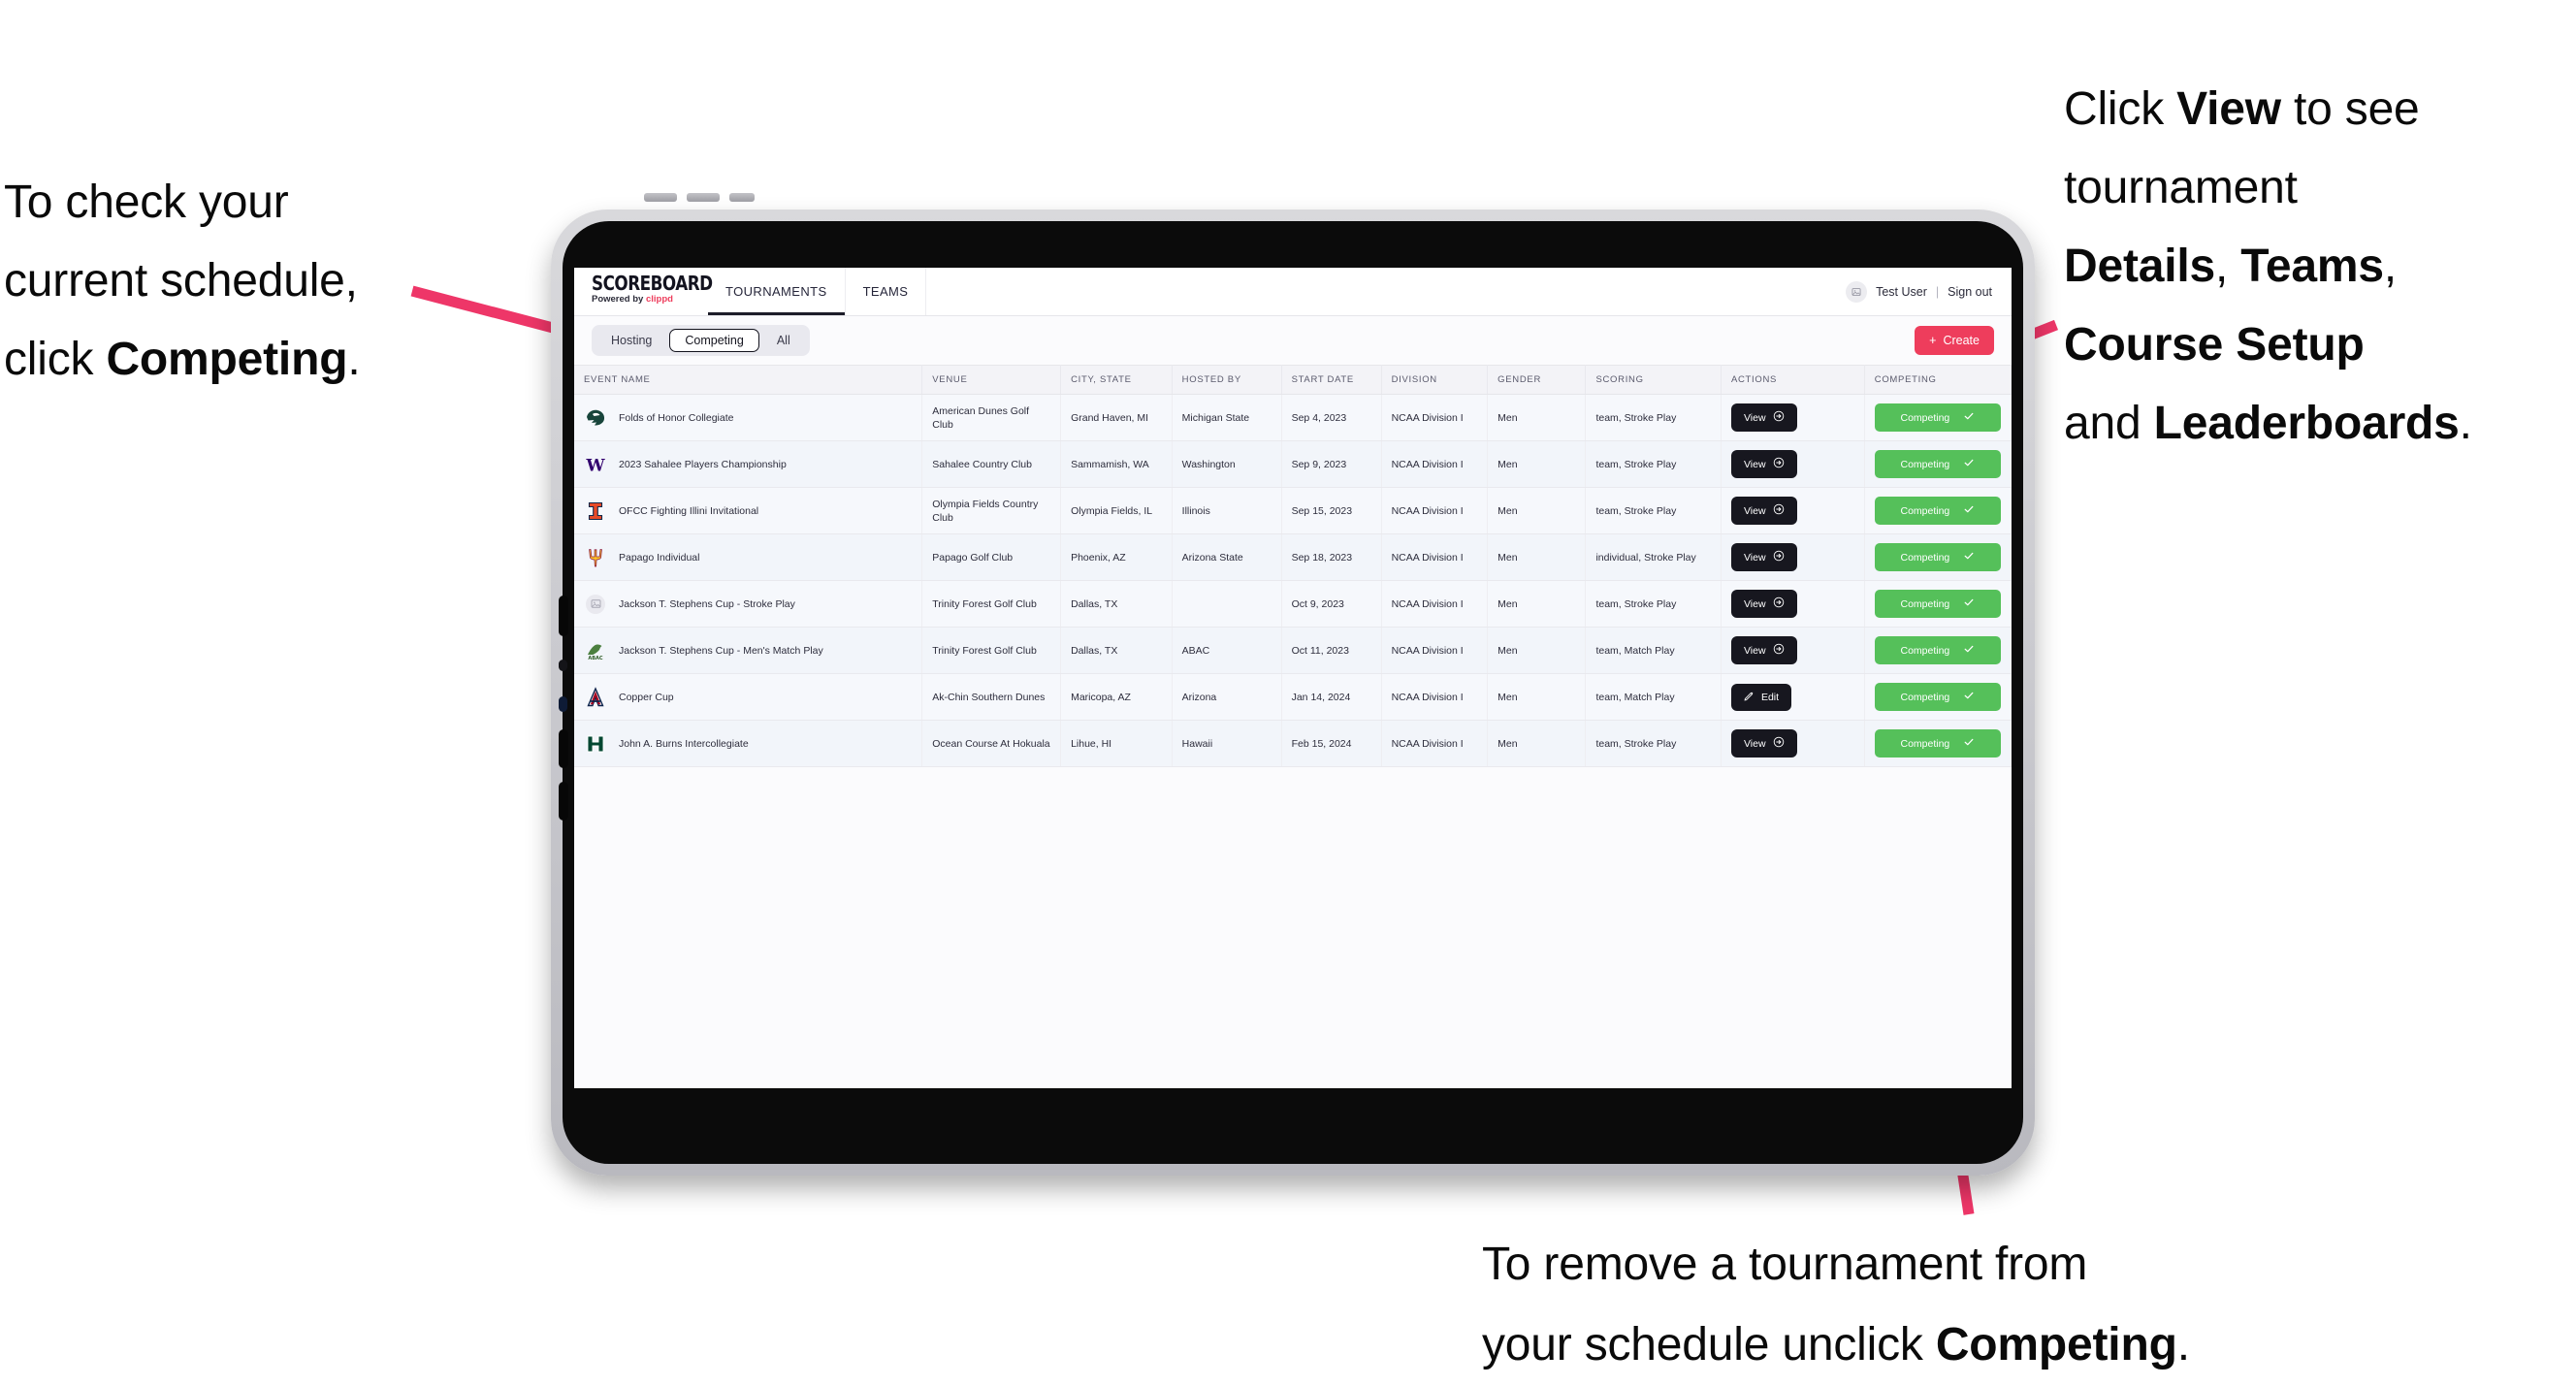 This screenshot has width=2576, height=1386. Describe the element at coordinates (714, 340) in the screenshot. I see `filter-tab-competing: Competing` at that location.